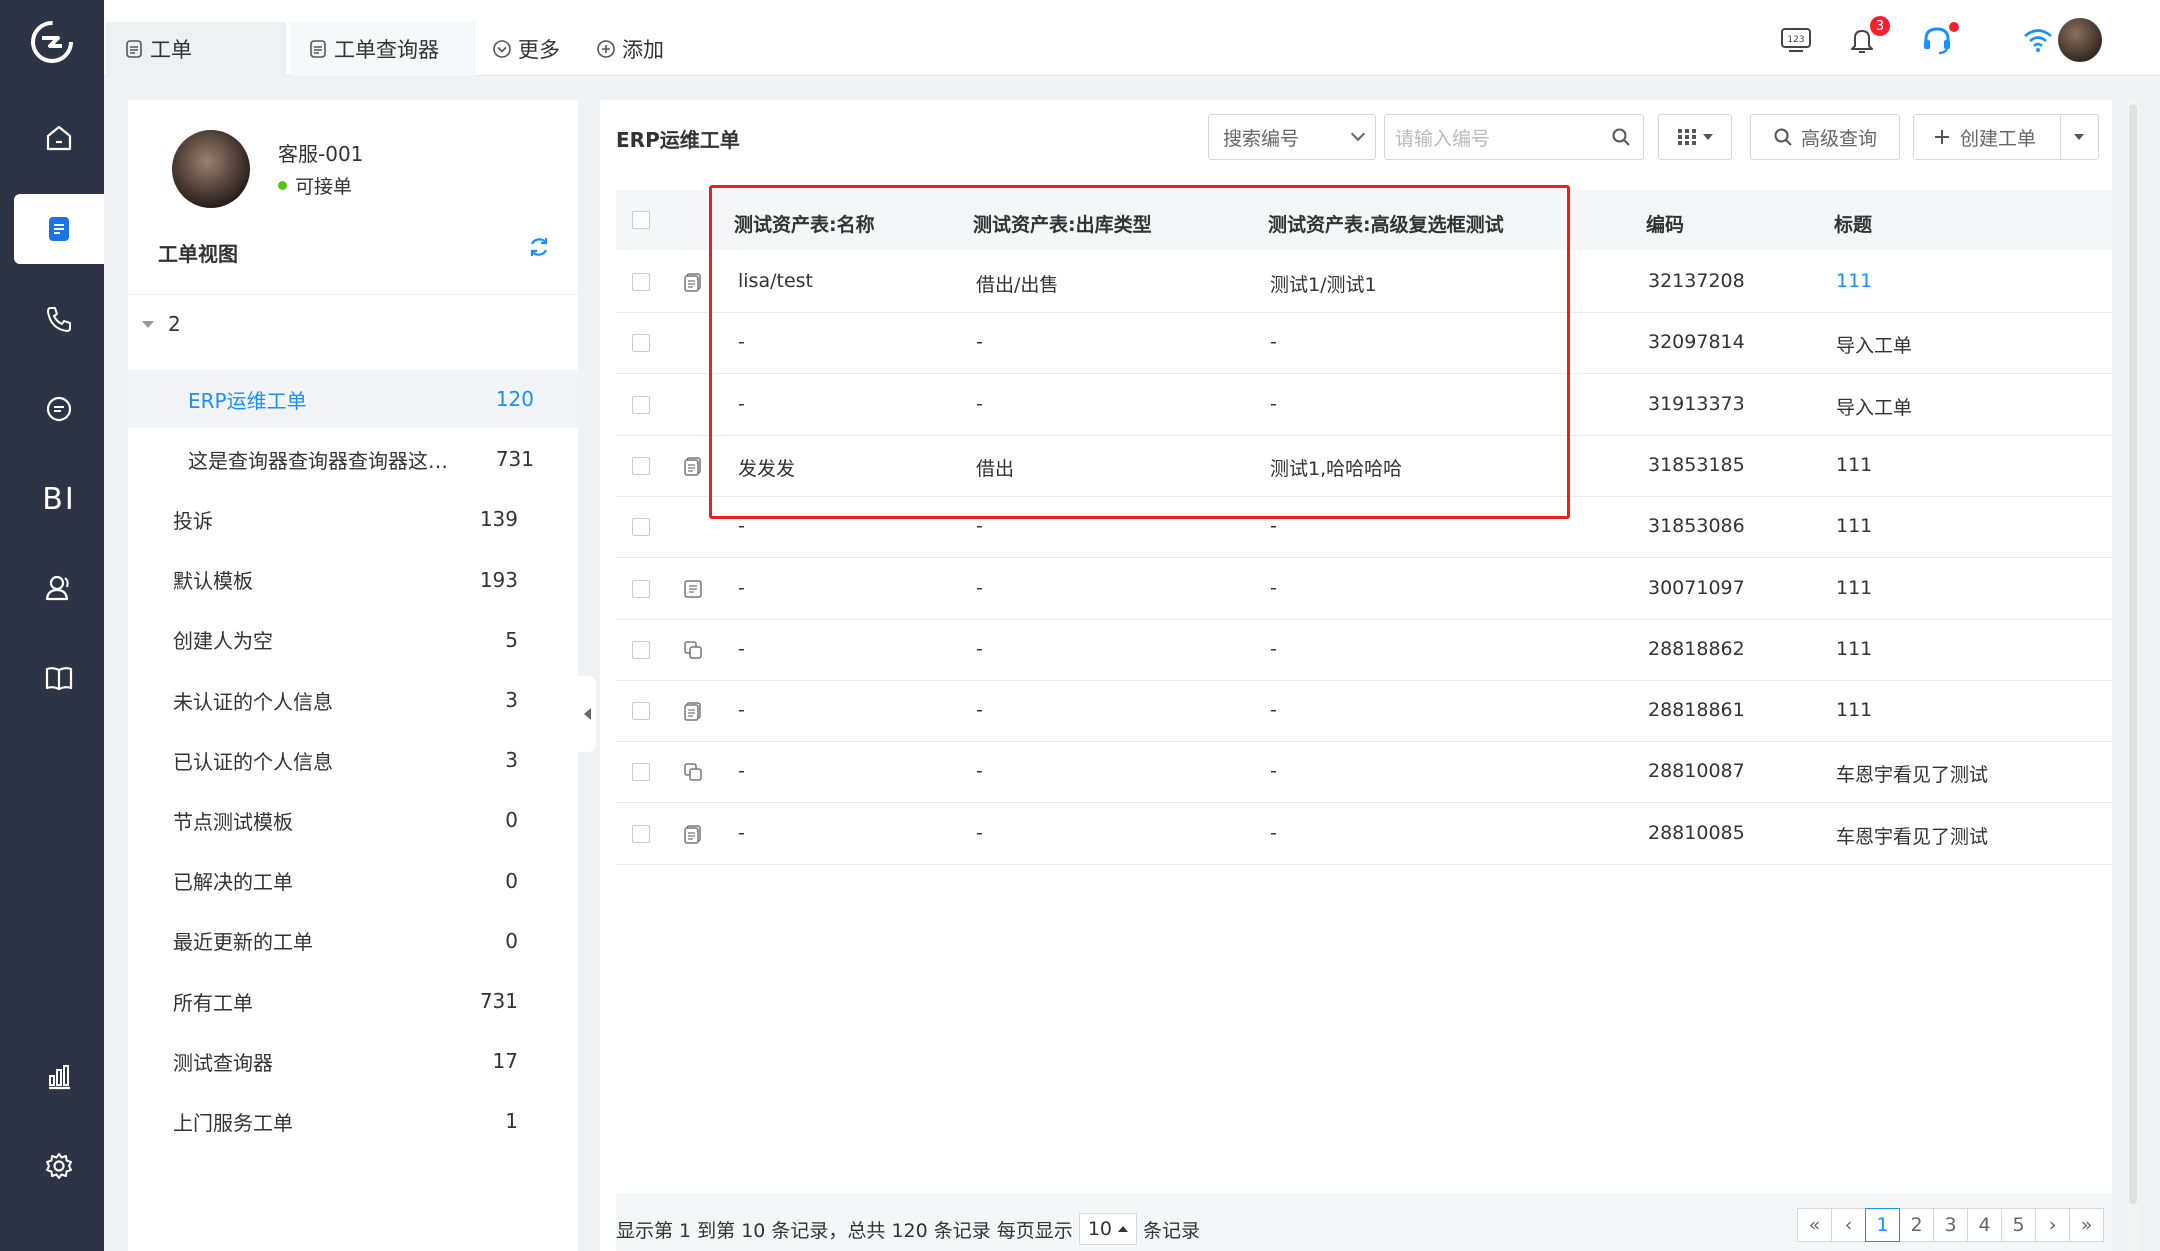  Describe the element at coordinates (161, 324) in the screenshot. I see `view-group: 2` at that location.